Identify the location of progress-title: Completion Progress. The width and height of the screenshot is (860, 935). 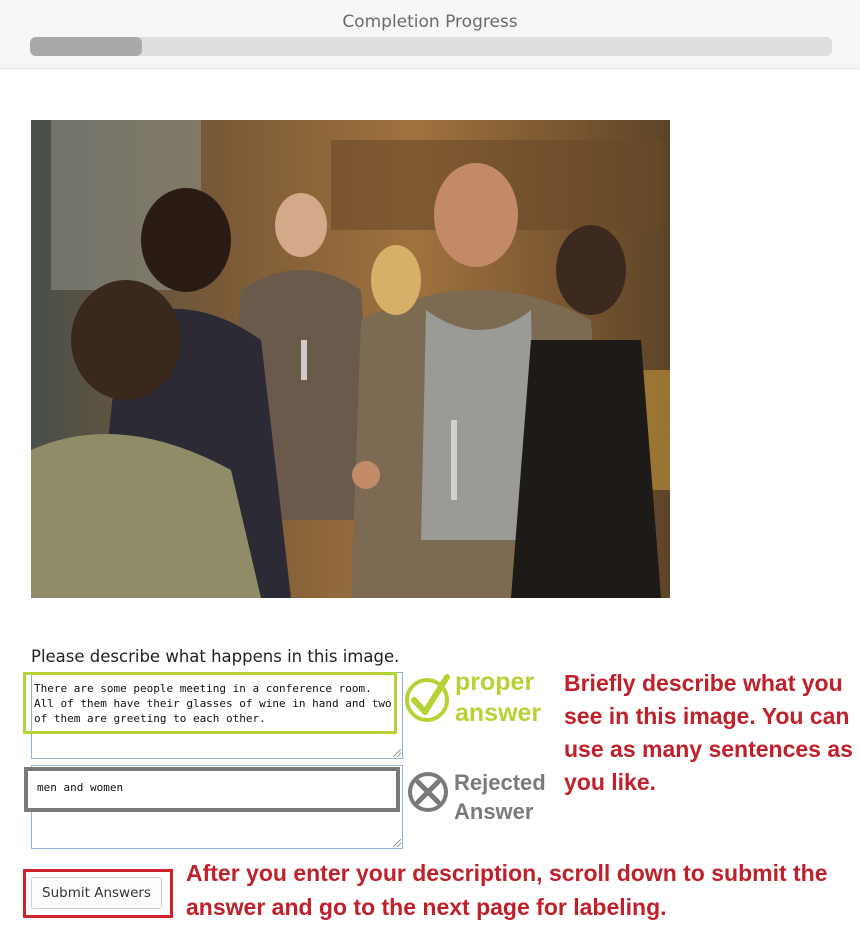
(430, 22).